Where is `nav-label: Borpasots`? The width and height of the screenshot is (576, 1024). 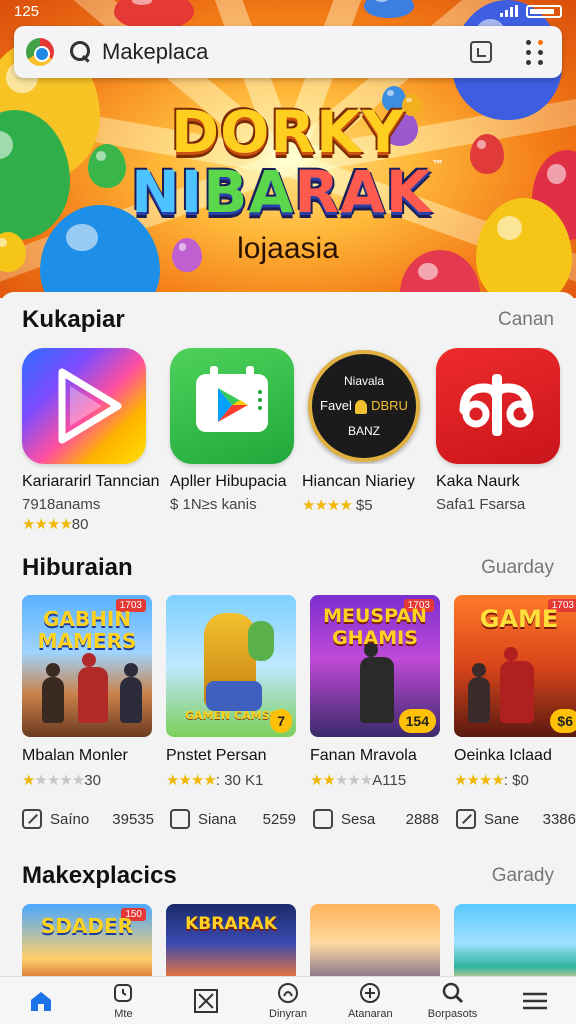
nav-label: Borpasots is located at coordinates (452, 1013).